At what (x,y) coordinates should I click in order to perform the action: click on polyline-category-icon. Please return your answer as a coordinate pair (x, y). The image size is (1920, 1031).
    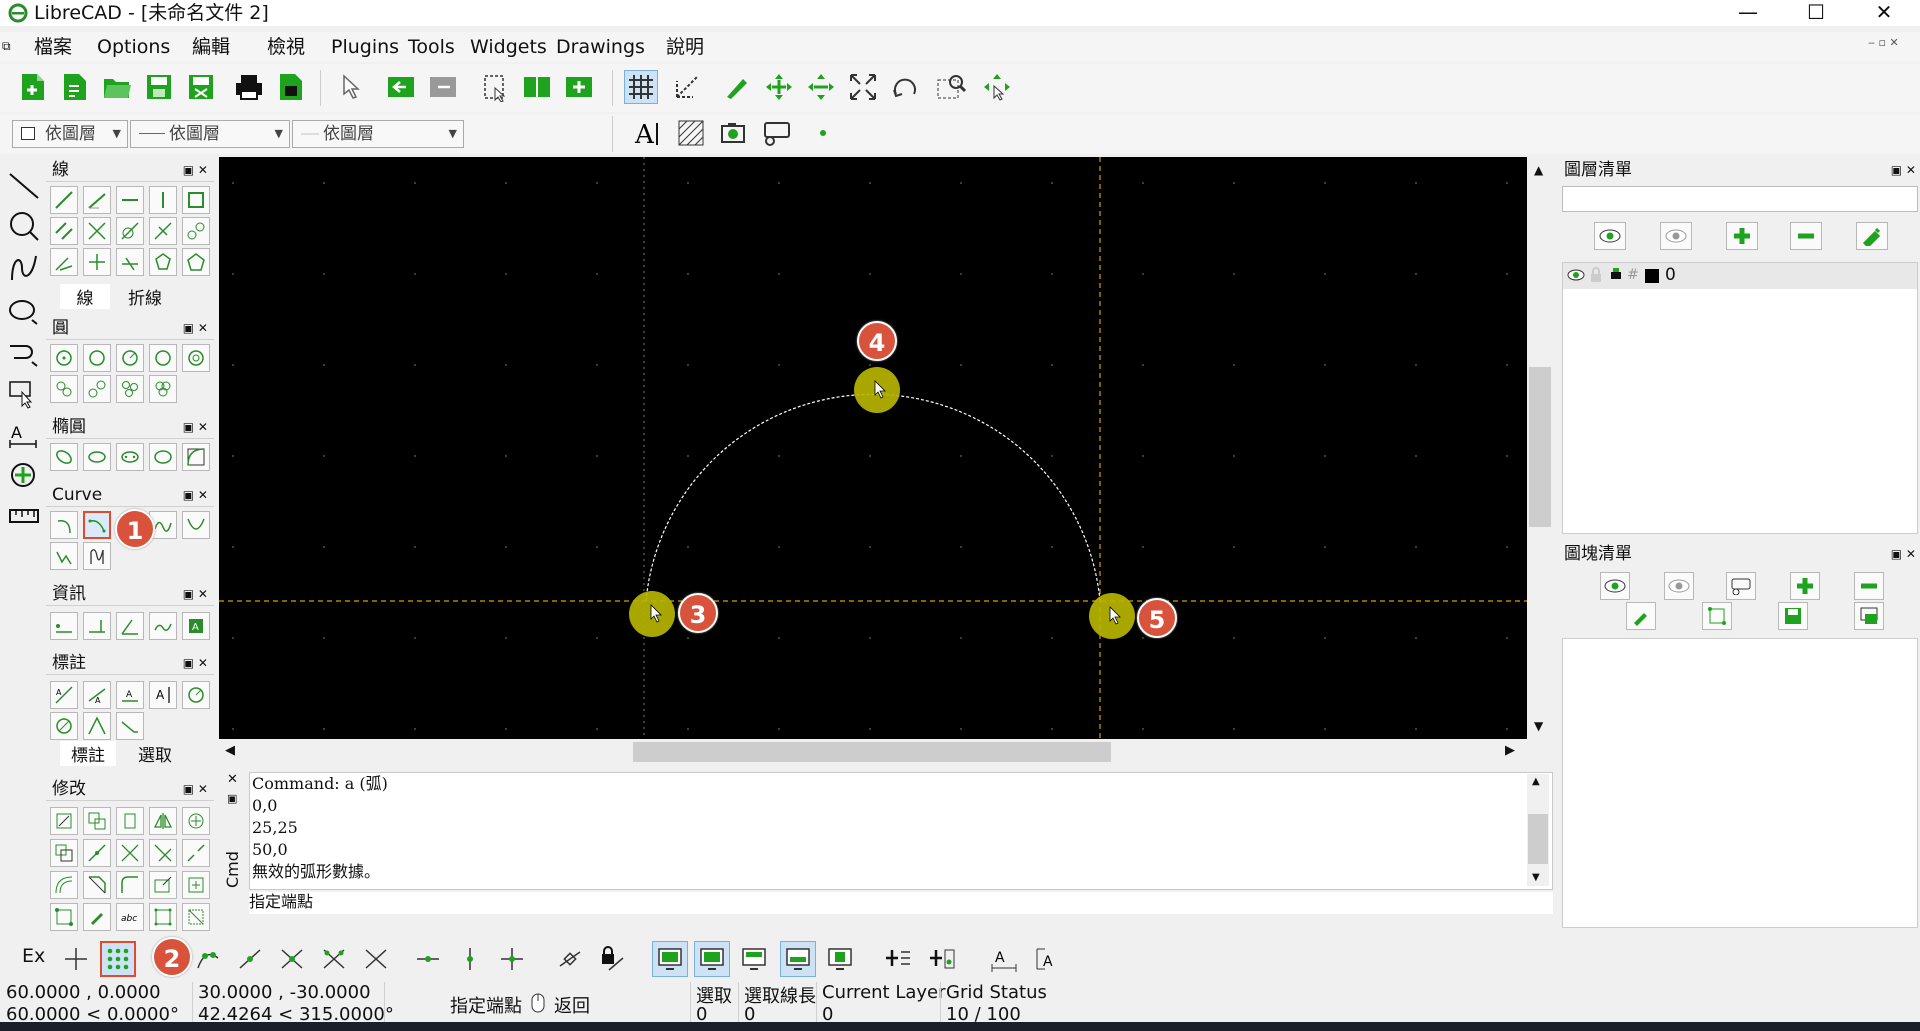
    Looking at the image, I should click on (24, 352).